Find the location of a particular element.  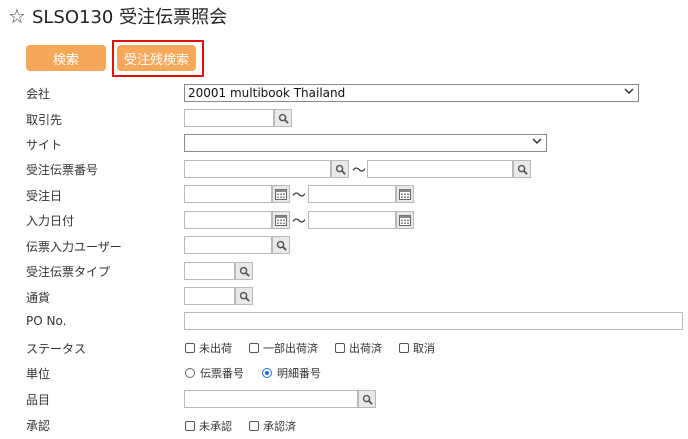

partner-input is located at coordinates (229, 118).